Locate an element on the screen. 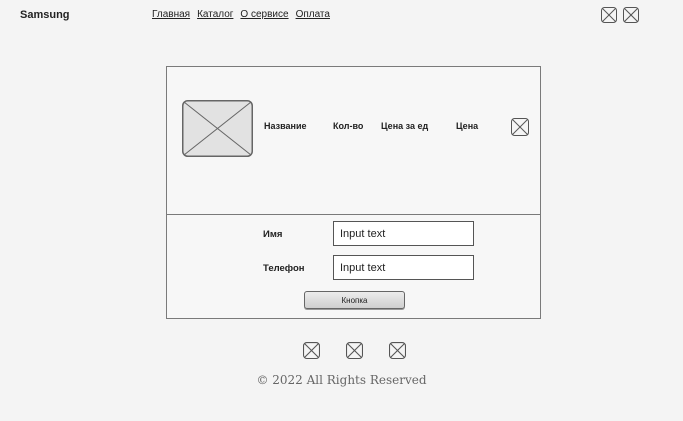  column-qty: Кол-во is located at coordinates (348, 126).